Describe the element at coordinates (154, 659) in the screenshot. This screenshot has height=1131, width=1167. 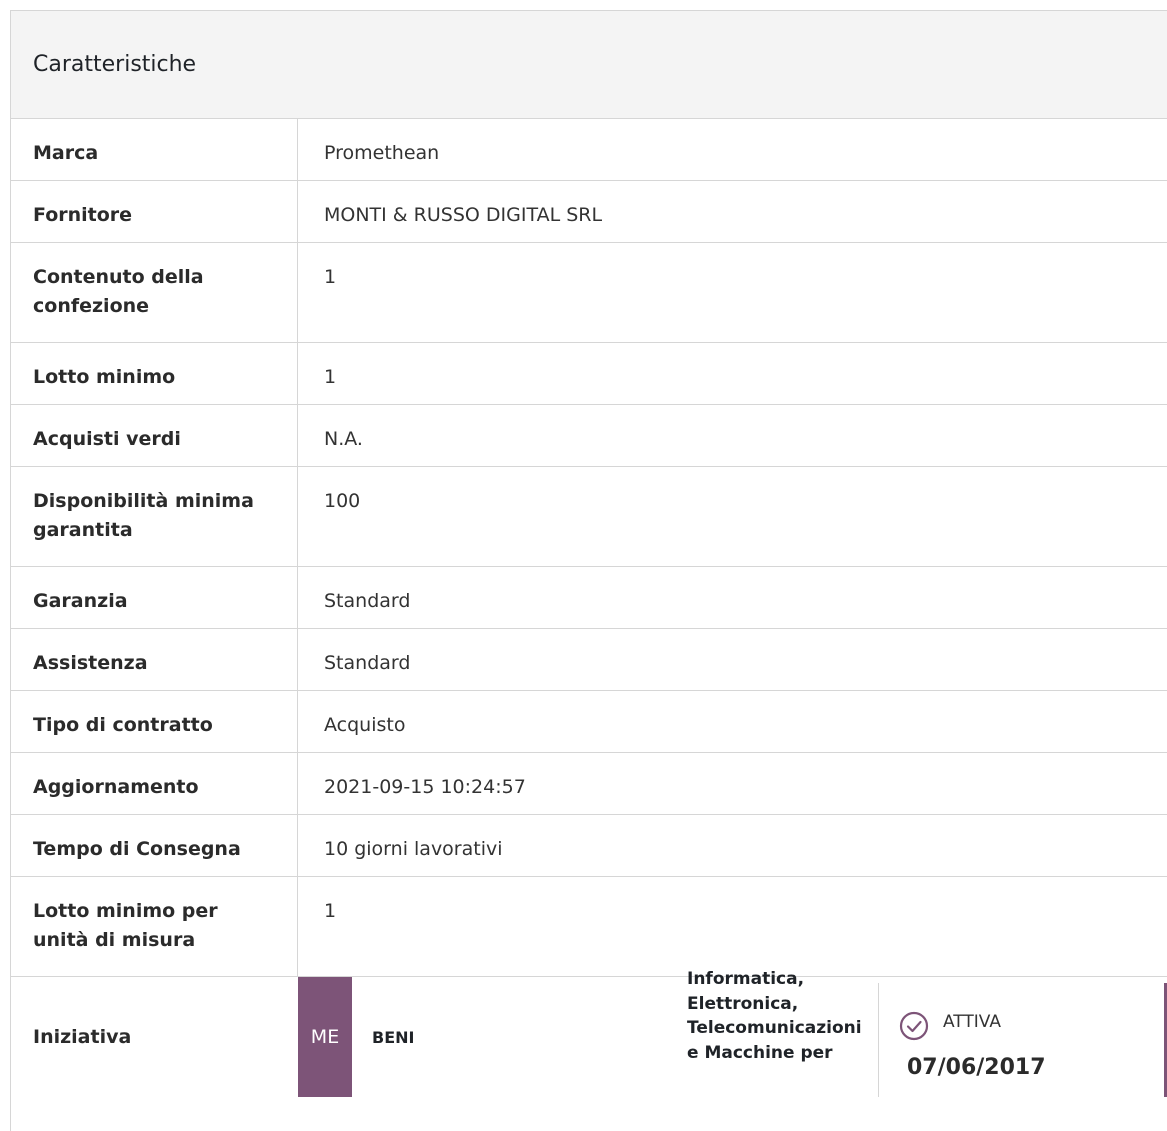
I see `row-label: Assistenza` at that location.